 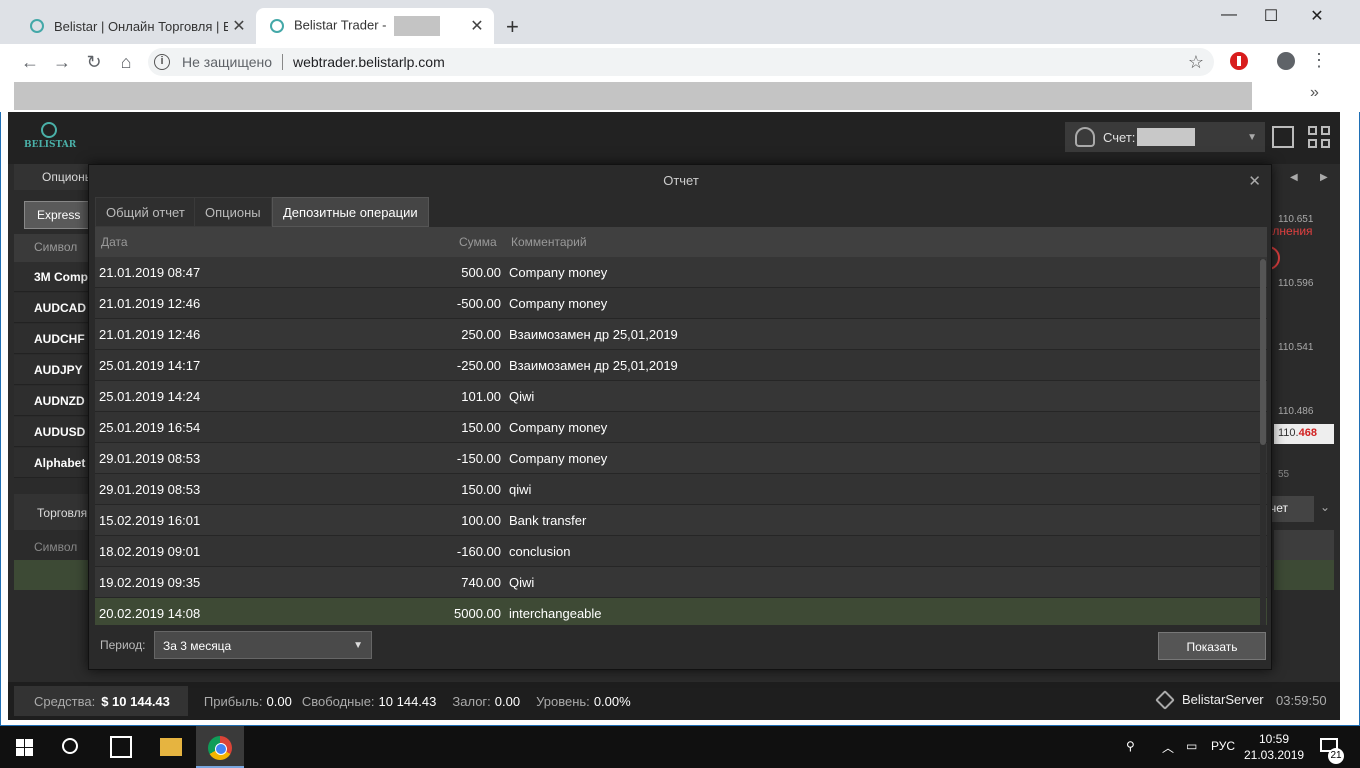 What do you see at coordinates (54, 339) in the screenshot?
I see `symbol-row: AUDCHF` at bounding box center [54, 339].